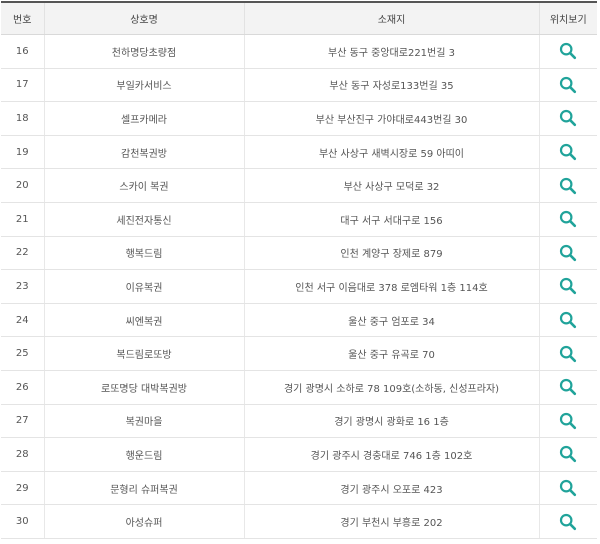  I want to click on store-name: 이유복권, so click(143, 286).